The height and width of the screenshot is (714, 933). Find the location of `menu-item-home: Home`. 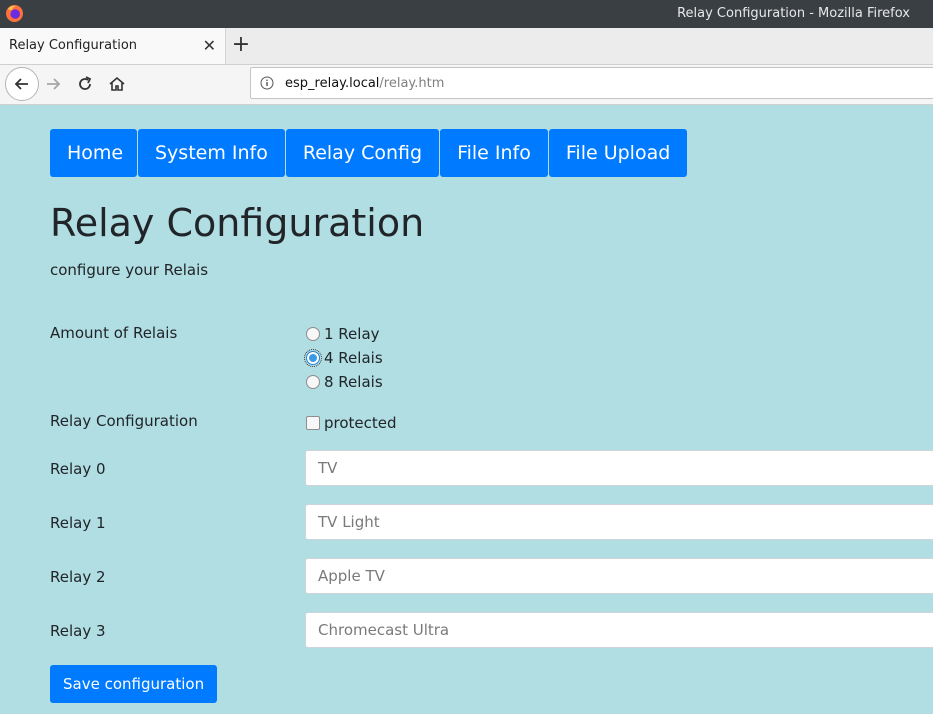

menu-item-home: Home is located at coordinates (93, 153).